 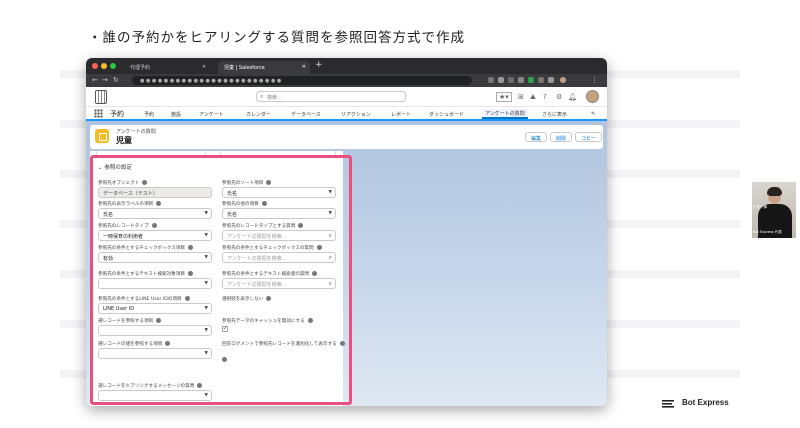 I want to click on profile-icon, so click(x=563, y=80).